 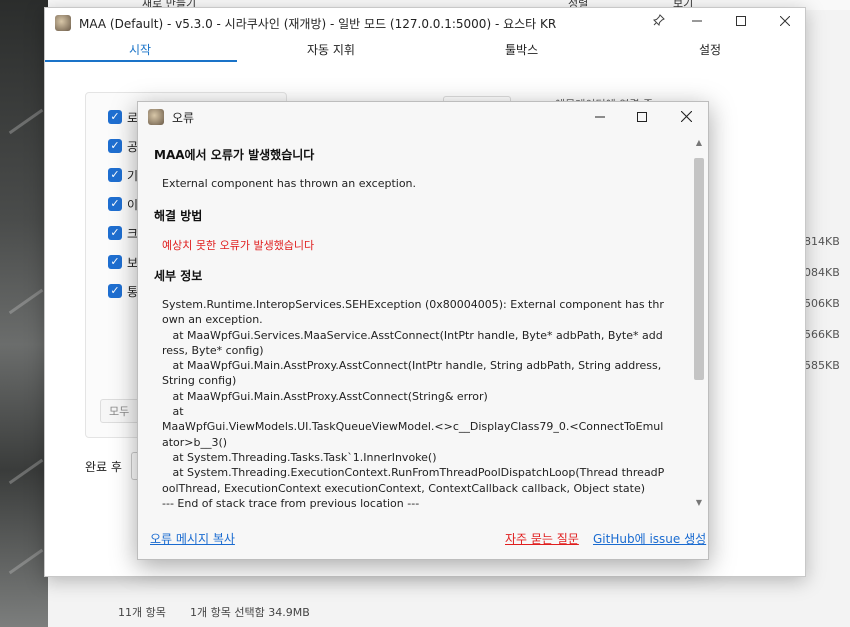 I want to click on tab-start: 시작, so click(x=140, y=49).